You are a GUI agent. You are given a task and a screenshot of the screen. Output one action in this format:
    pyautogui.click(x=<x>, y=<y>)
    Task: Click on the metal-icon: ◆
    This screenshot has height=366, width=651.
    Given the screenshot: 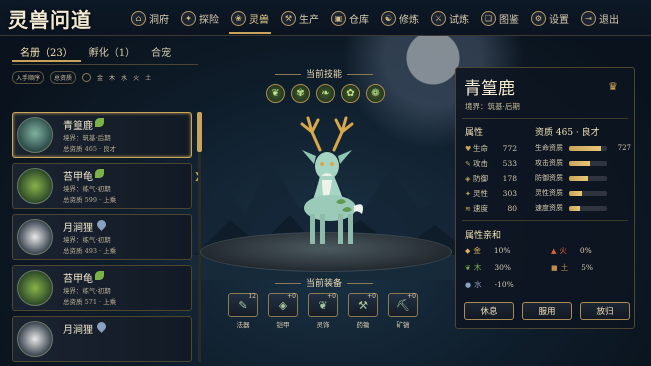 What is the action you would take?
    pyautogui.click(x=468, y=250)
    